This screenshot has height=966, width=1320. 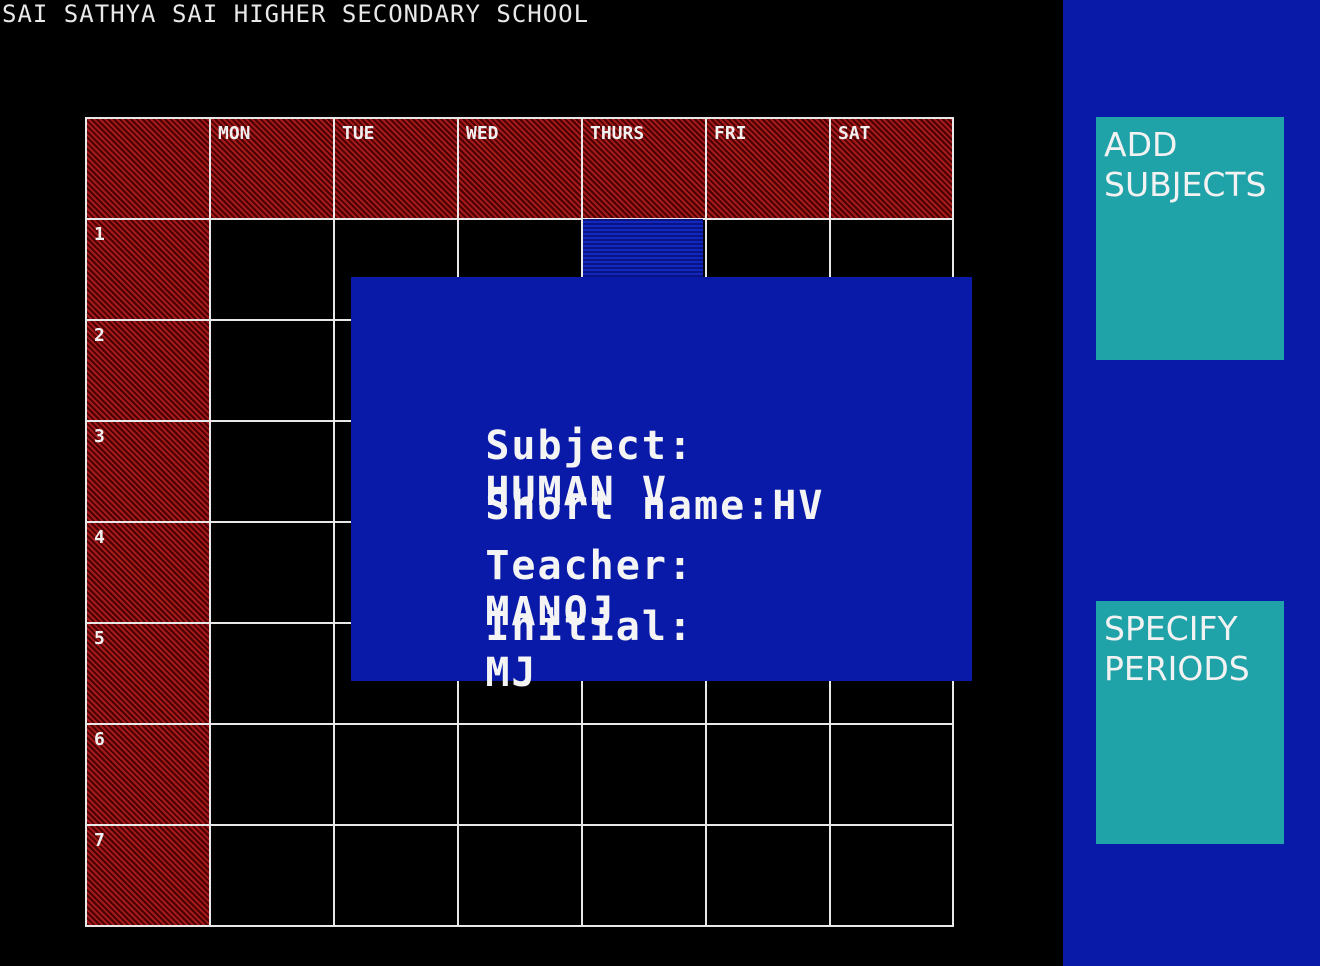 What do you see at coordinates (148, 673) in the screenshot?
I see `period-header-5: 5` at bounding box center [148, 673].